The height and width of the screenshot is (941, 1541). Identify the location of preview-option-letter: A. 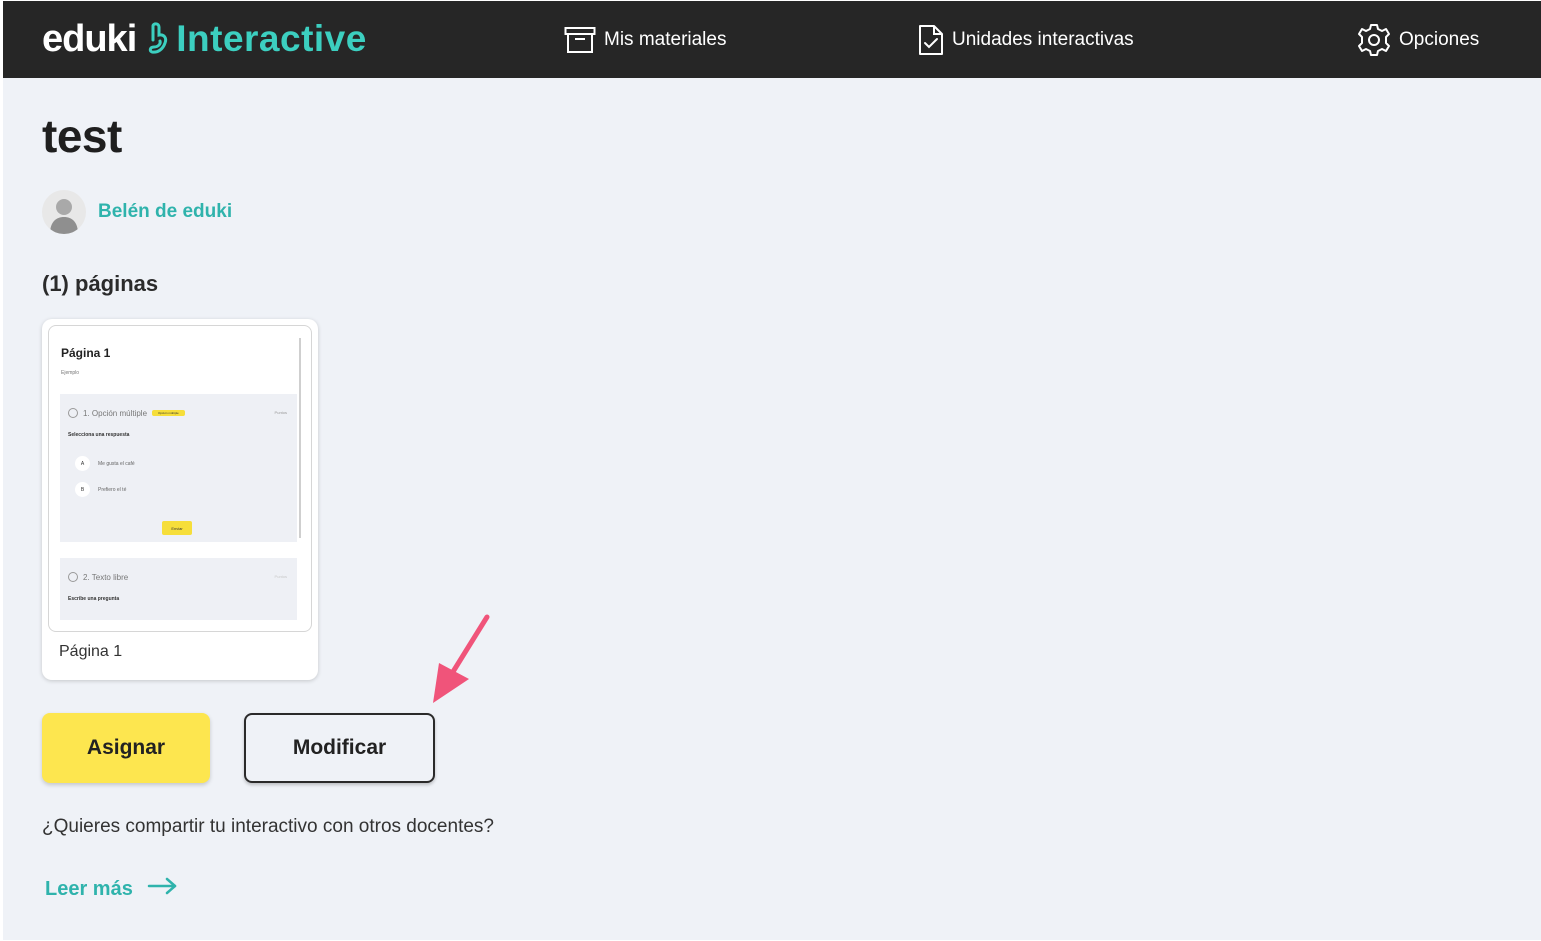
(82, 463).